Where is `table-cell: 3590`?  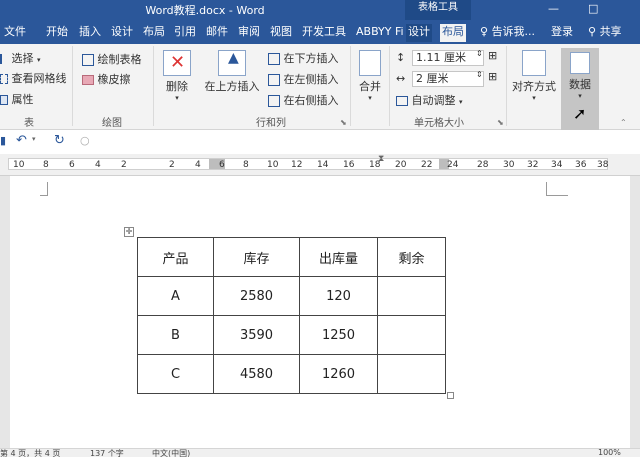 table-cell: 3590 is located at coordinates (256, 335).